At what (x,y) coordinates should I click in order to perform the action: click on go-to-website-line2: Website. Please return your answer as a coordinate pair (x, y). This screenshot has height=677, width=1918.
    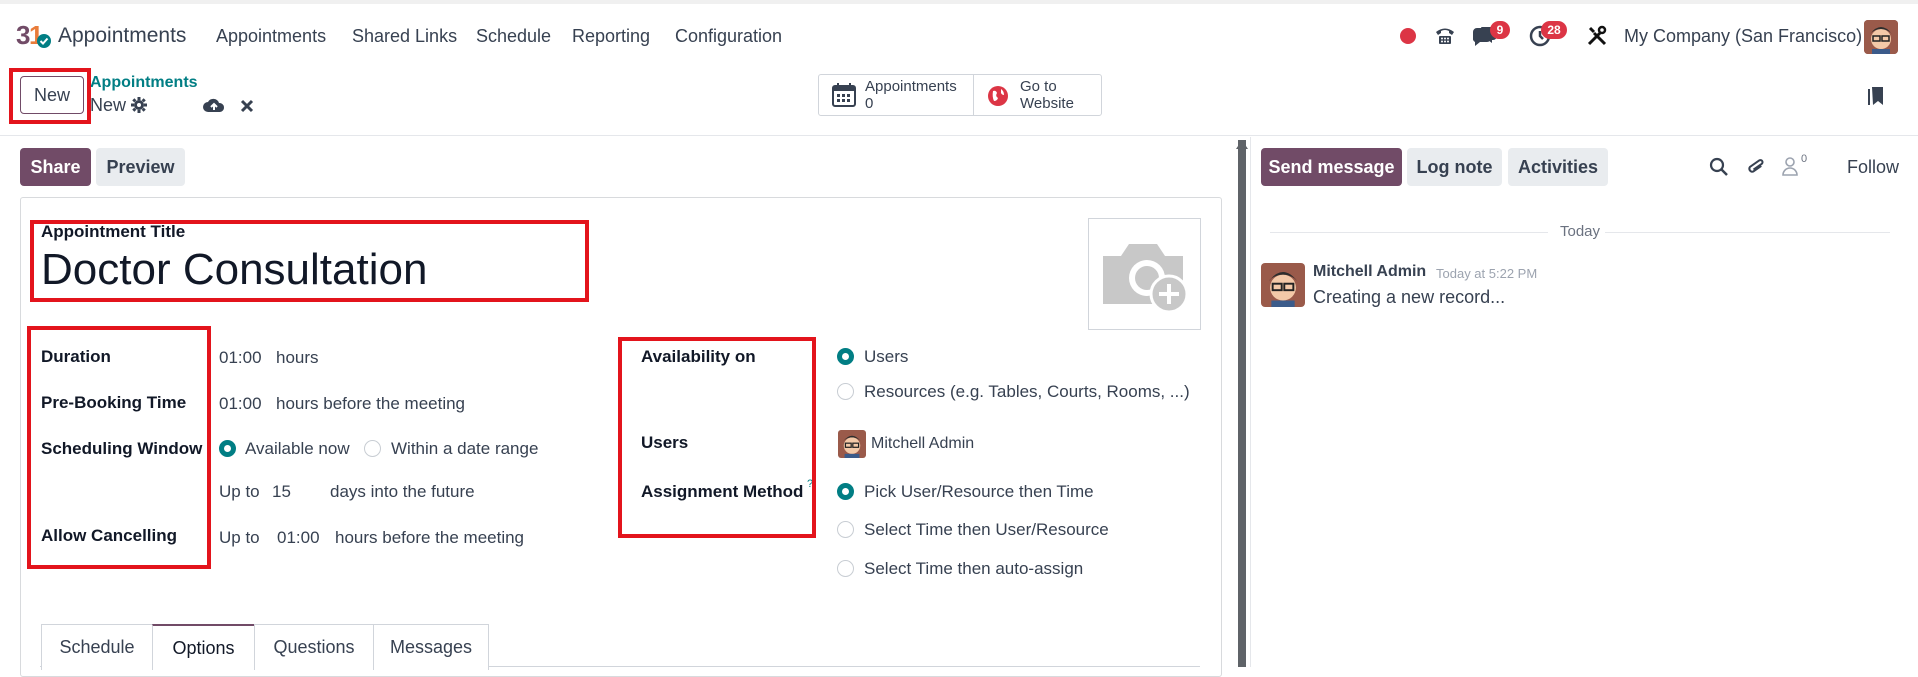
    Looking at the image, I should click on (1047, 103).